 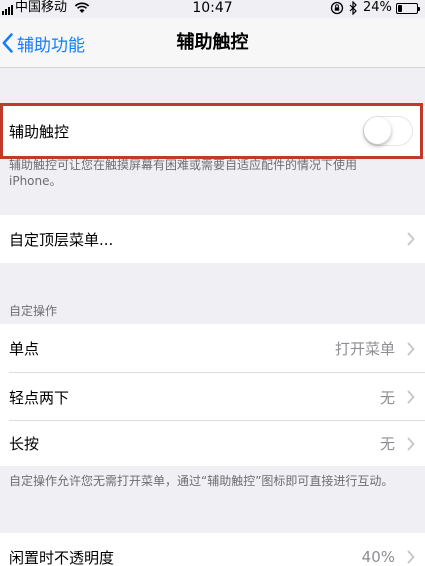 What do you see at coordinates (39, 397) in the screenshot?
I see `action-label: 轻点两下` at bounding box center [39, 397].